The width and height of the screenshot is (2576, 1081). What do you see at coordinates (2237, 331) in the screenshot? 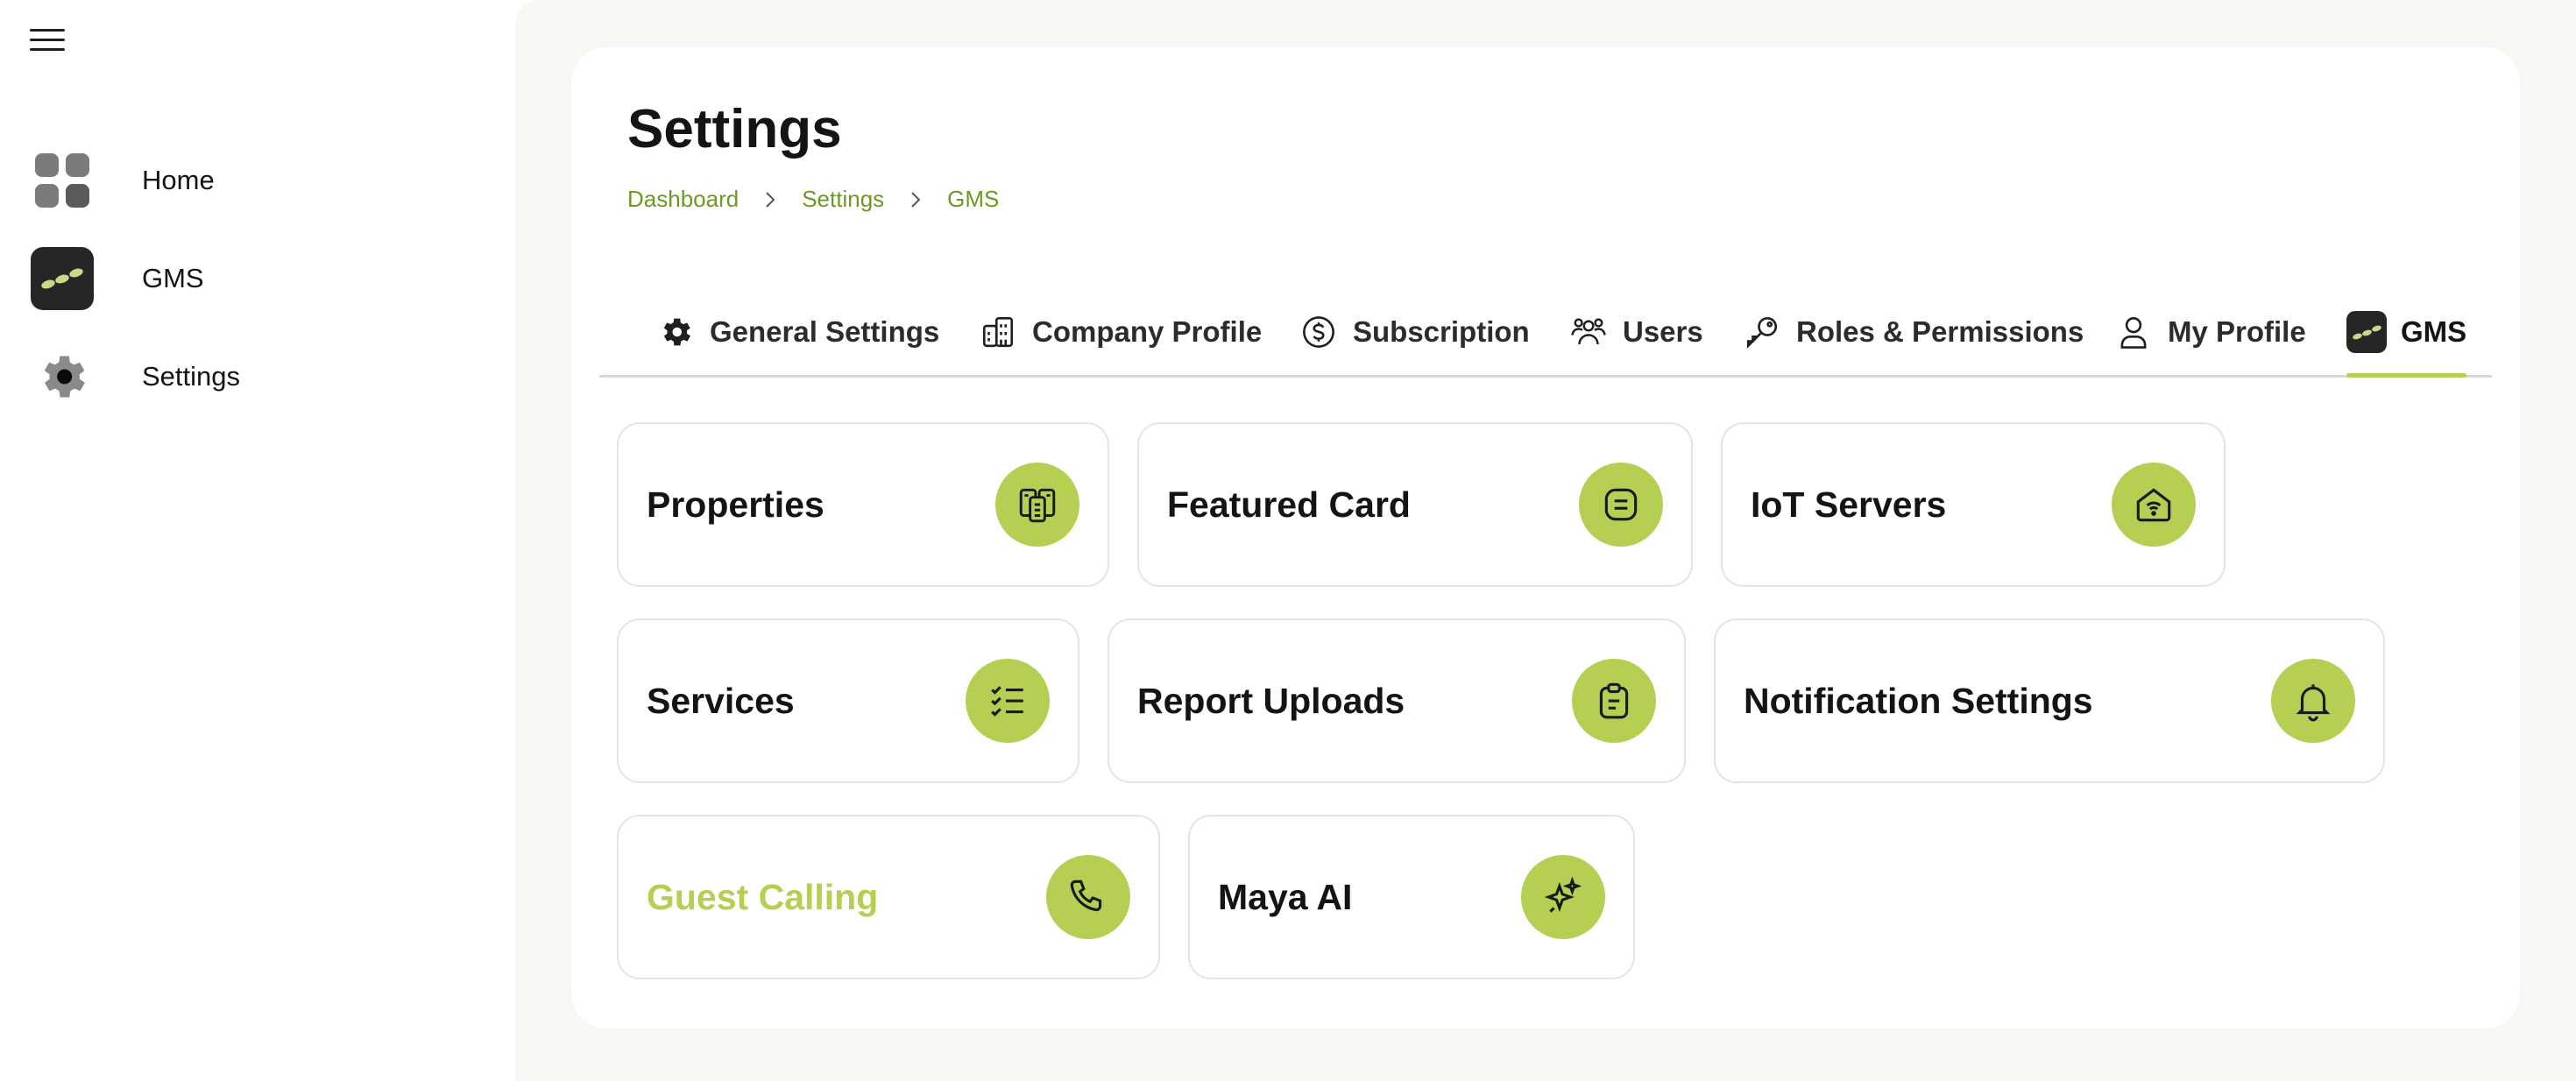
I see `tab-label: My Profile` at bounding box center [2237, 331].